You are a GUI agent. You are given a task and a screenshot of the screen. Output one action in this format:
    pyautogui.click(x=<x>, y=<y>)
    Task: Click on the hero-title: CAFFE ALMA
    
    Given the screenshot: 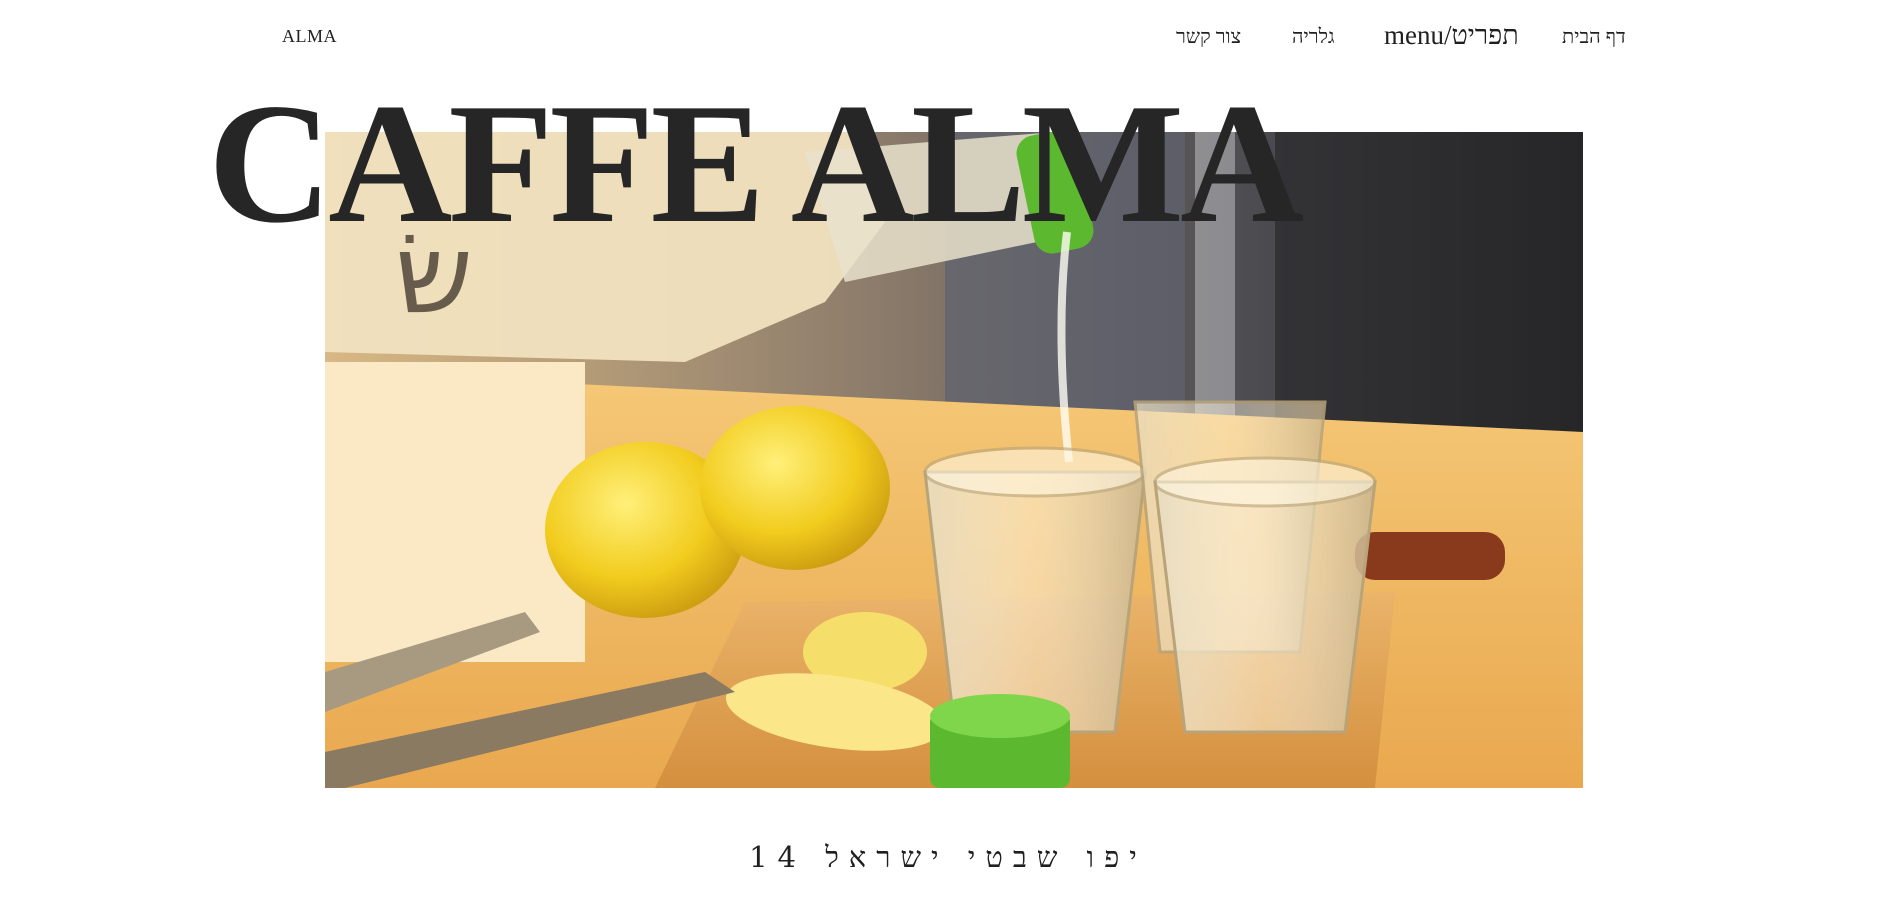 What is the action you would take?
    pyautogui.click(x=756, y=164)
    